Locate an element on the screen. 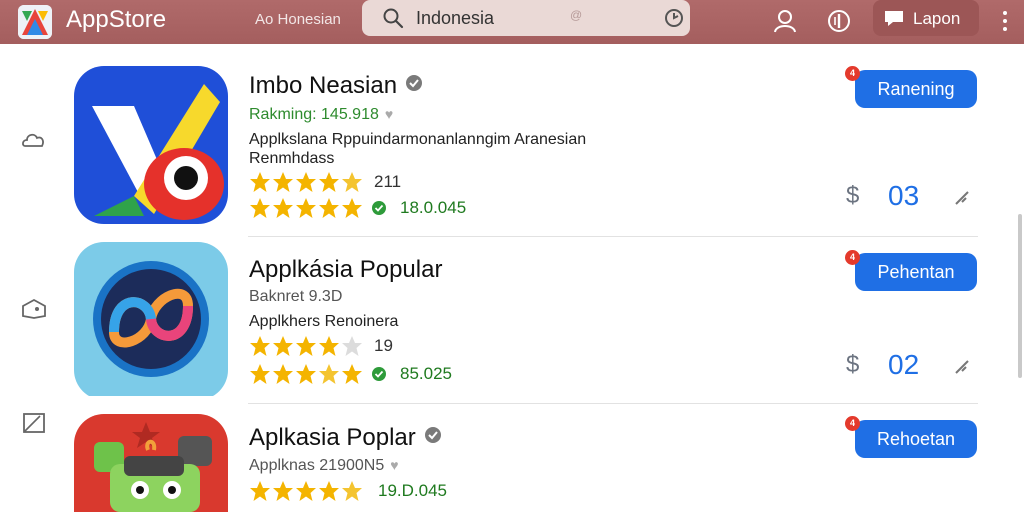  rating-stars: 19 is located at coordinates (321, 346).